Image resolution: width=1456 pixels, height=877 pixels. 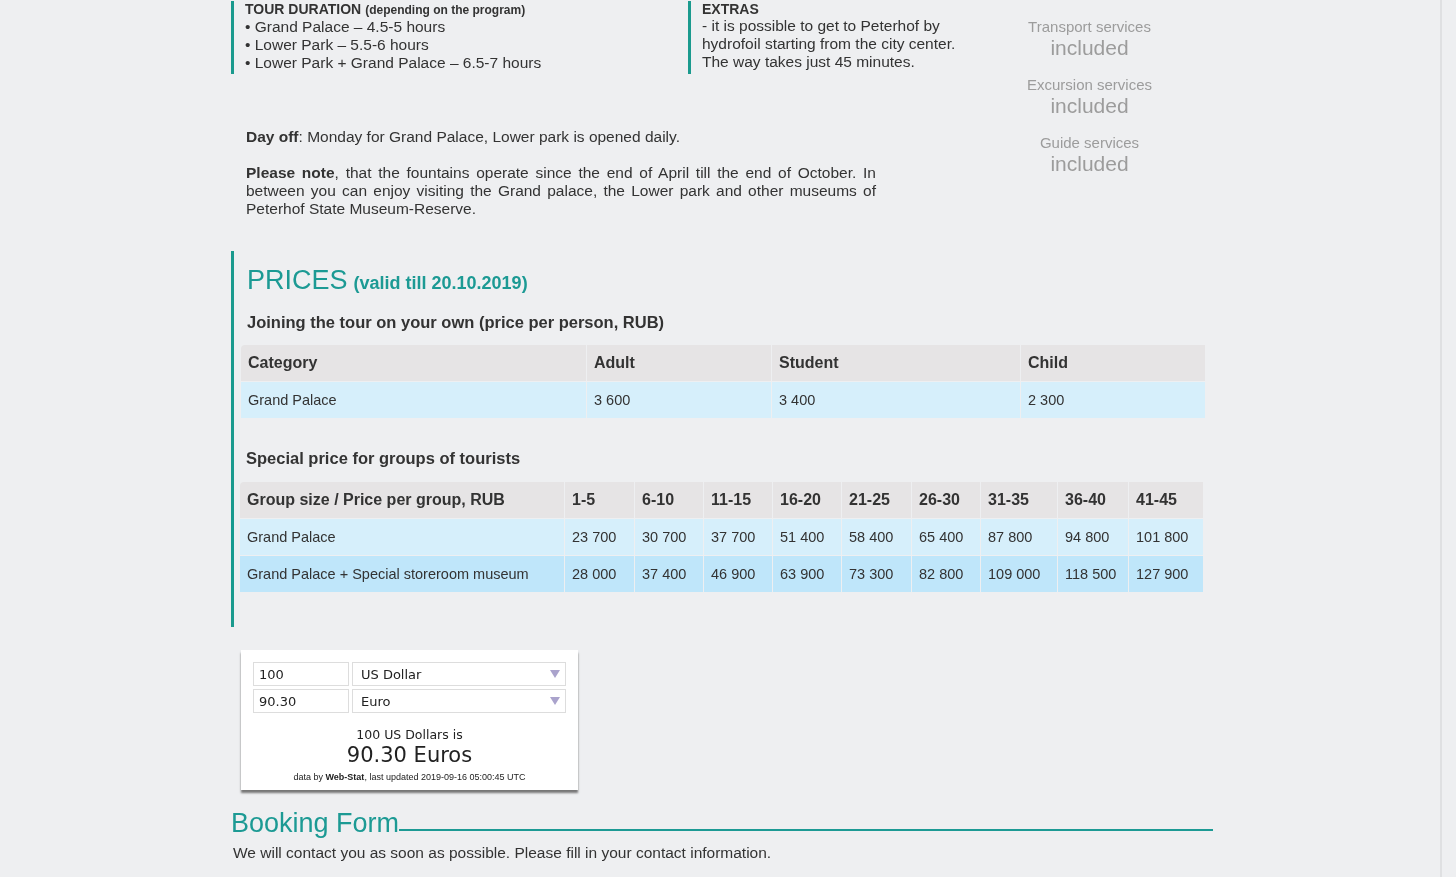 What do you see at coordinates (409, 755) in the screenshot?
I see `conversion-result: 90.30 Euros` at bounding box center [409, 755].